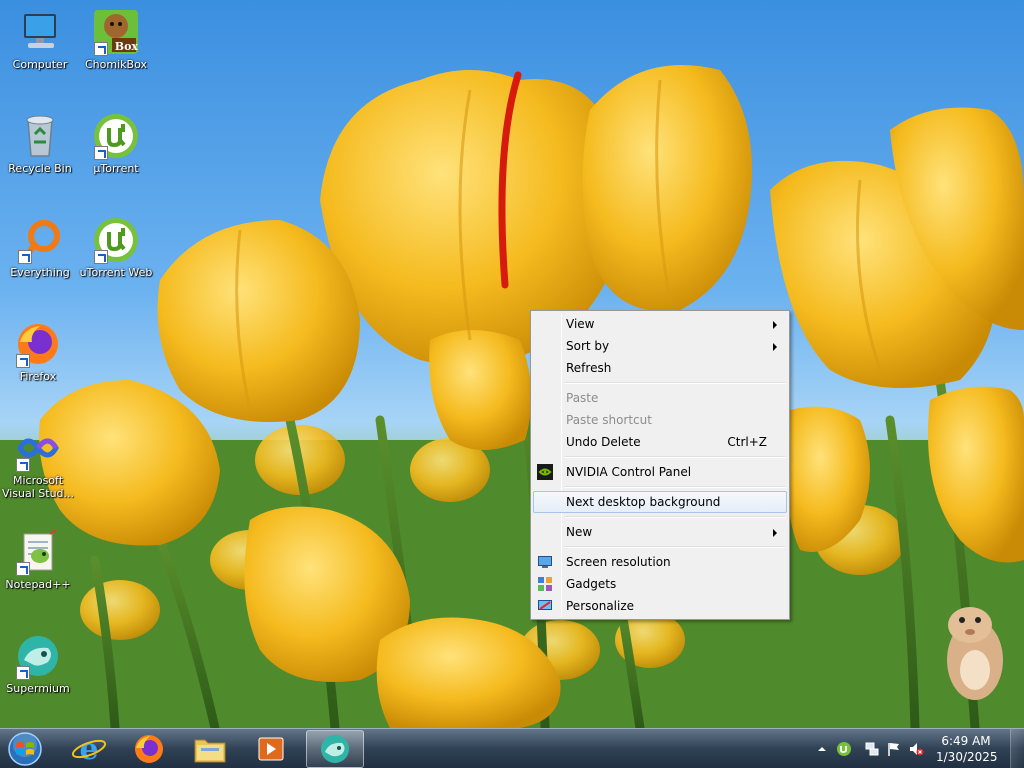 Image resolution: width=1024 pixels, height=768 pixels. What do you see at coordinates (40, 64) in the screenshot?
I see `desktop-icon-label: Computer` at bounding box center [40, 64].